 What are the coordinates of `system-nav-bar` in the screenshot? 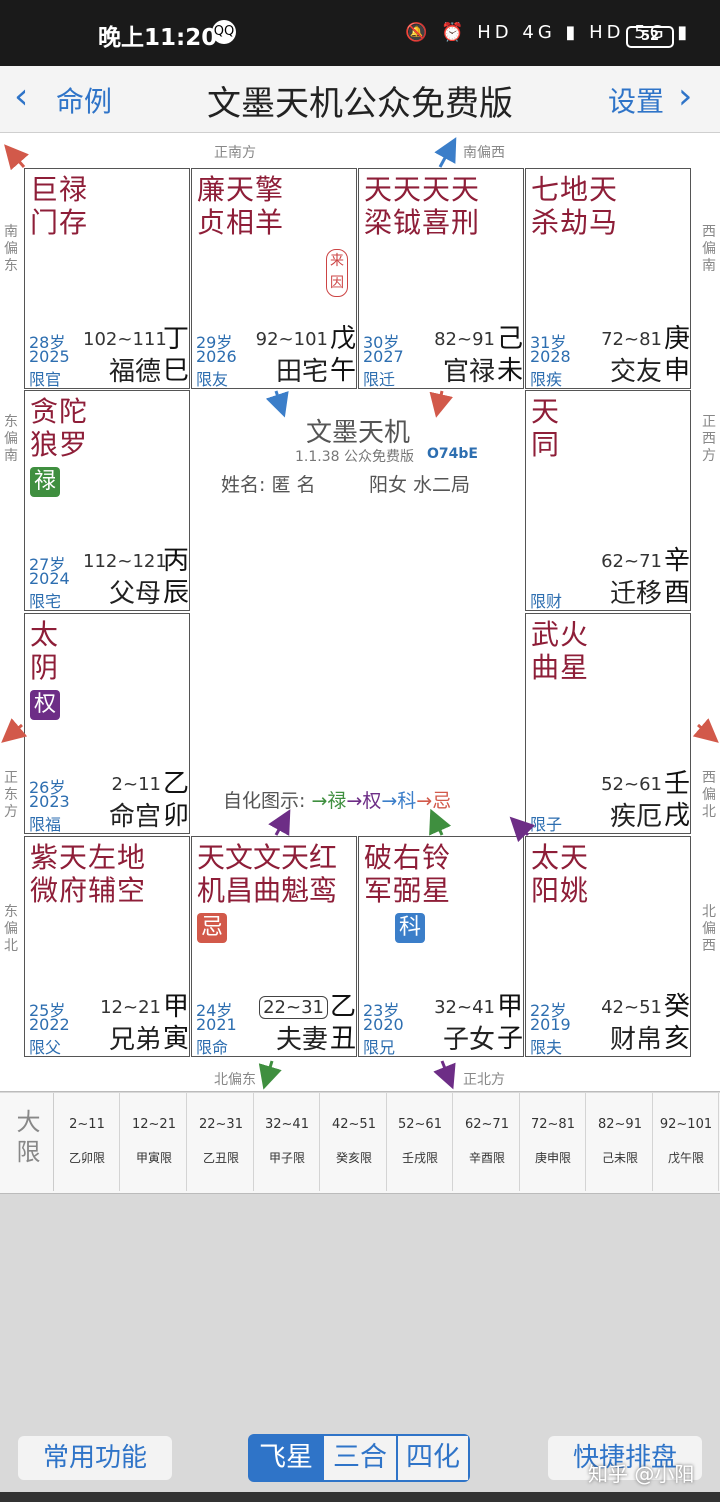 It's located at (360, 1497).